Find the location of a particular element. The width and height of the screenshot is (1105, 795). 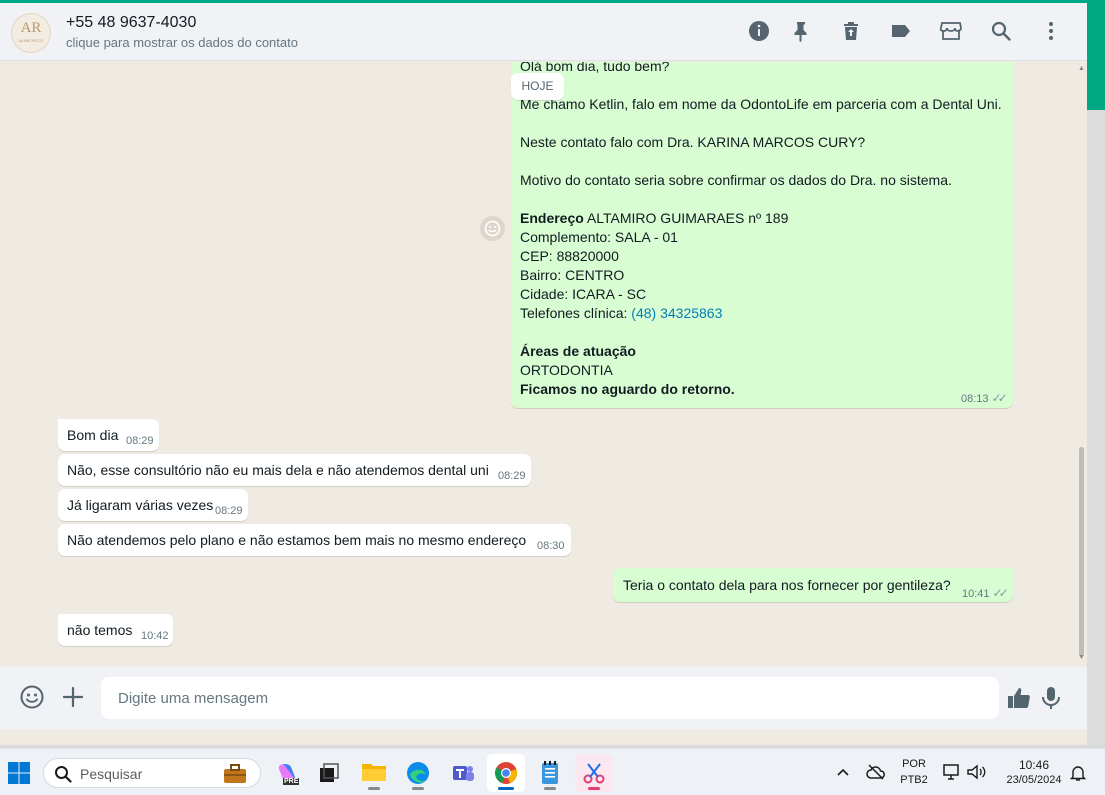

notepad-icon is located at coordinates (550, 772).